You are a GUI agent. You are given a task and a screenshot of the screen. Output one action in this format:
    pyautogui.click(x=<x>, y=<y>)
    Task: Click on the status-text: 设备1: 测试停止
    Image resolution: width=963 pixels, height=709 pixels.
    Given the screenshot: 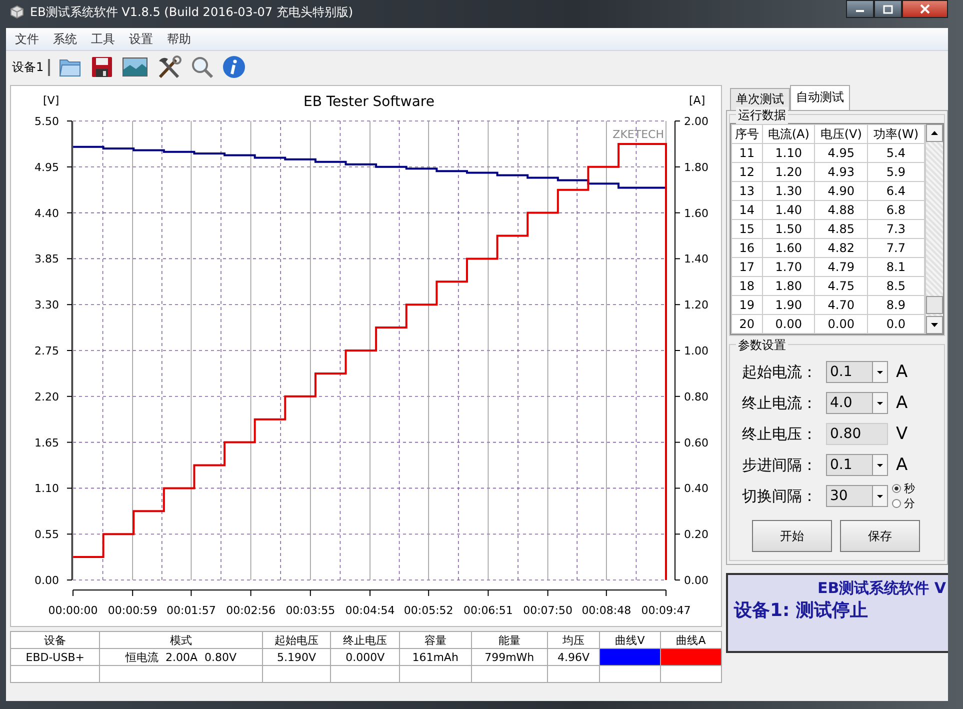 What is the action you would take?
    pyautogui.click(x=801, y=610)
    